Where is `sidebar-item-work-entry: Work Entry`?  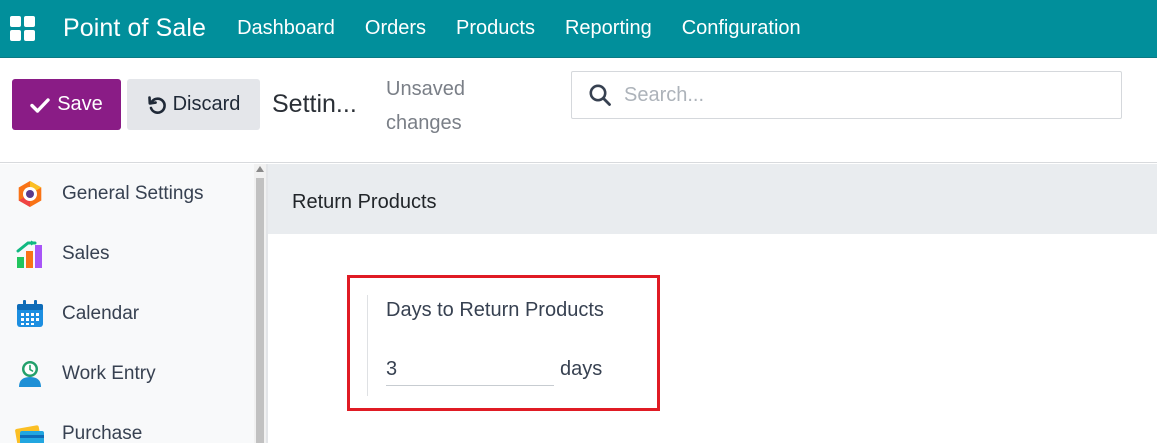 sidebar-item-work-entry: Work Entry is located at coordinates (127, 374).